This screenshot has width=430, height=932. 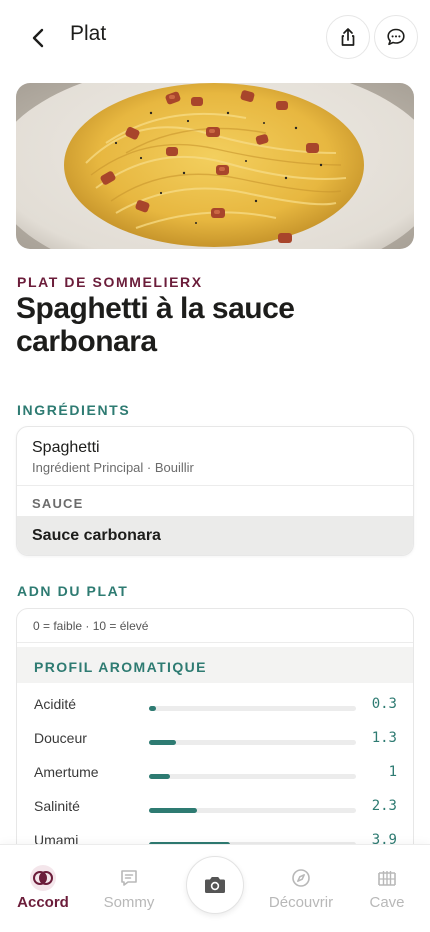 I want to click on metric-value: 1.3, so click(x=384, y=738).